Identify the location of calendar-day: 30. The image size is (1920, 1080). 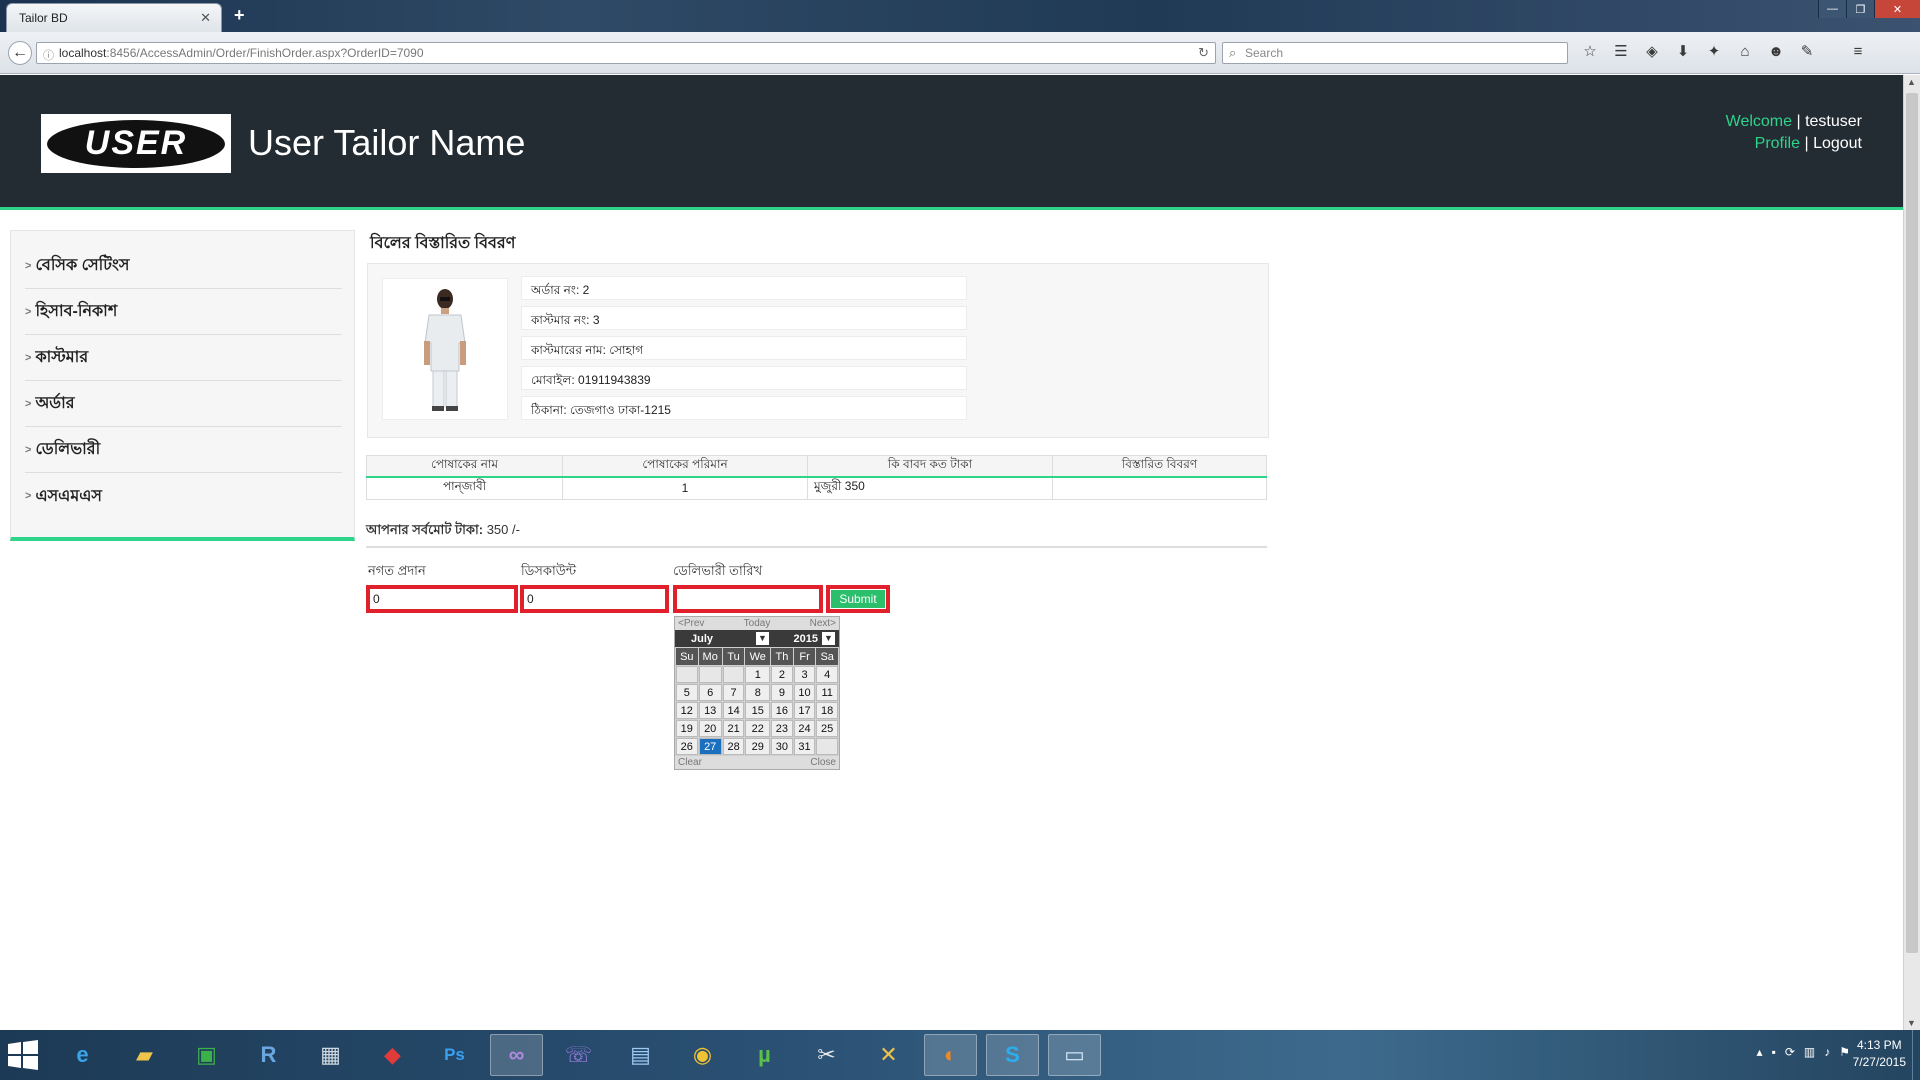
(782, 746).